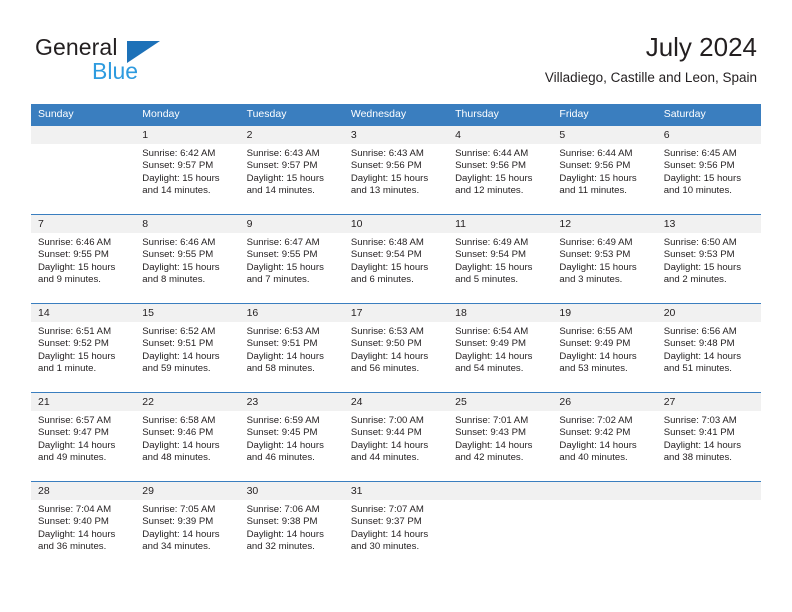 This screenshot has height=612, width=792. What do you see at coordinates (73, 522) in the screenshot?
I see `sunset-text: Sunset: 9:40 PM` at bounding box center [73, 522].